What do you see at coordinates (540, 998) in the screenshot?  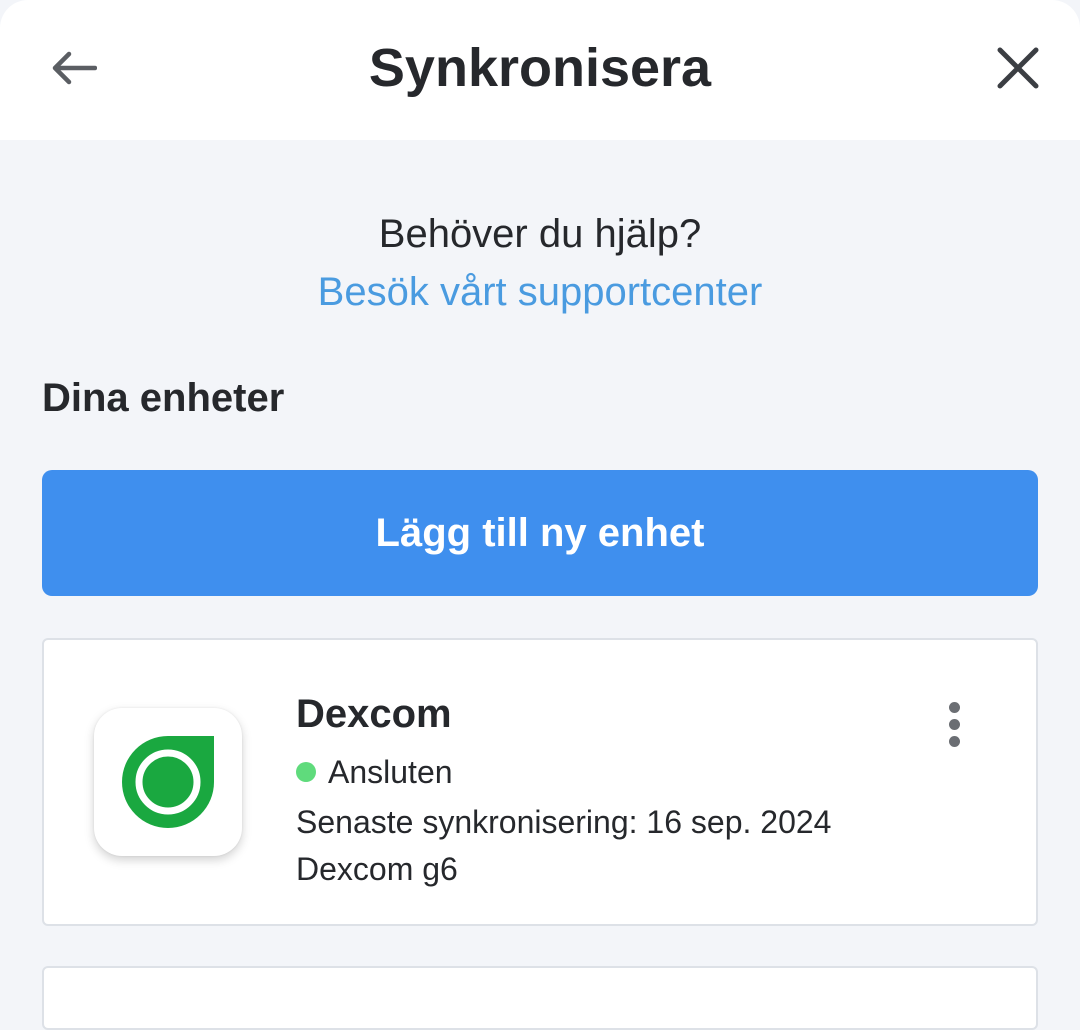 I see `device-card-partial` at bounding box center [540, 998].